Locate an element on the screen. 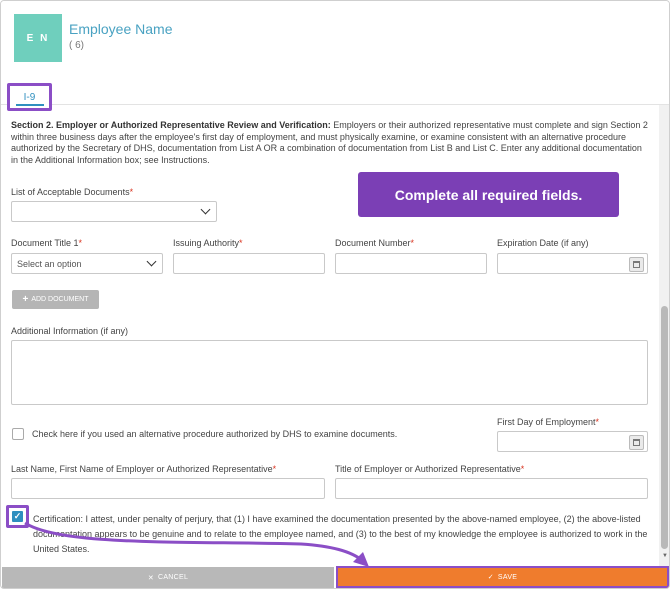 The height and width of the screenshot is (589, 670). first-day-input is located at coordinates (572, 441).